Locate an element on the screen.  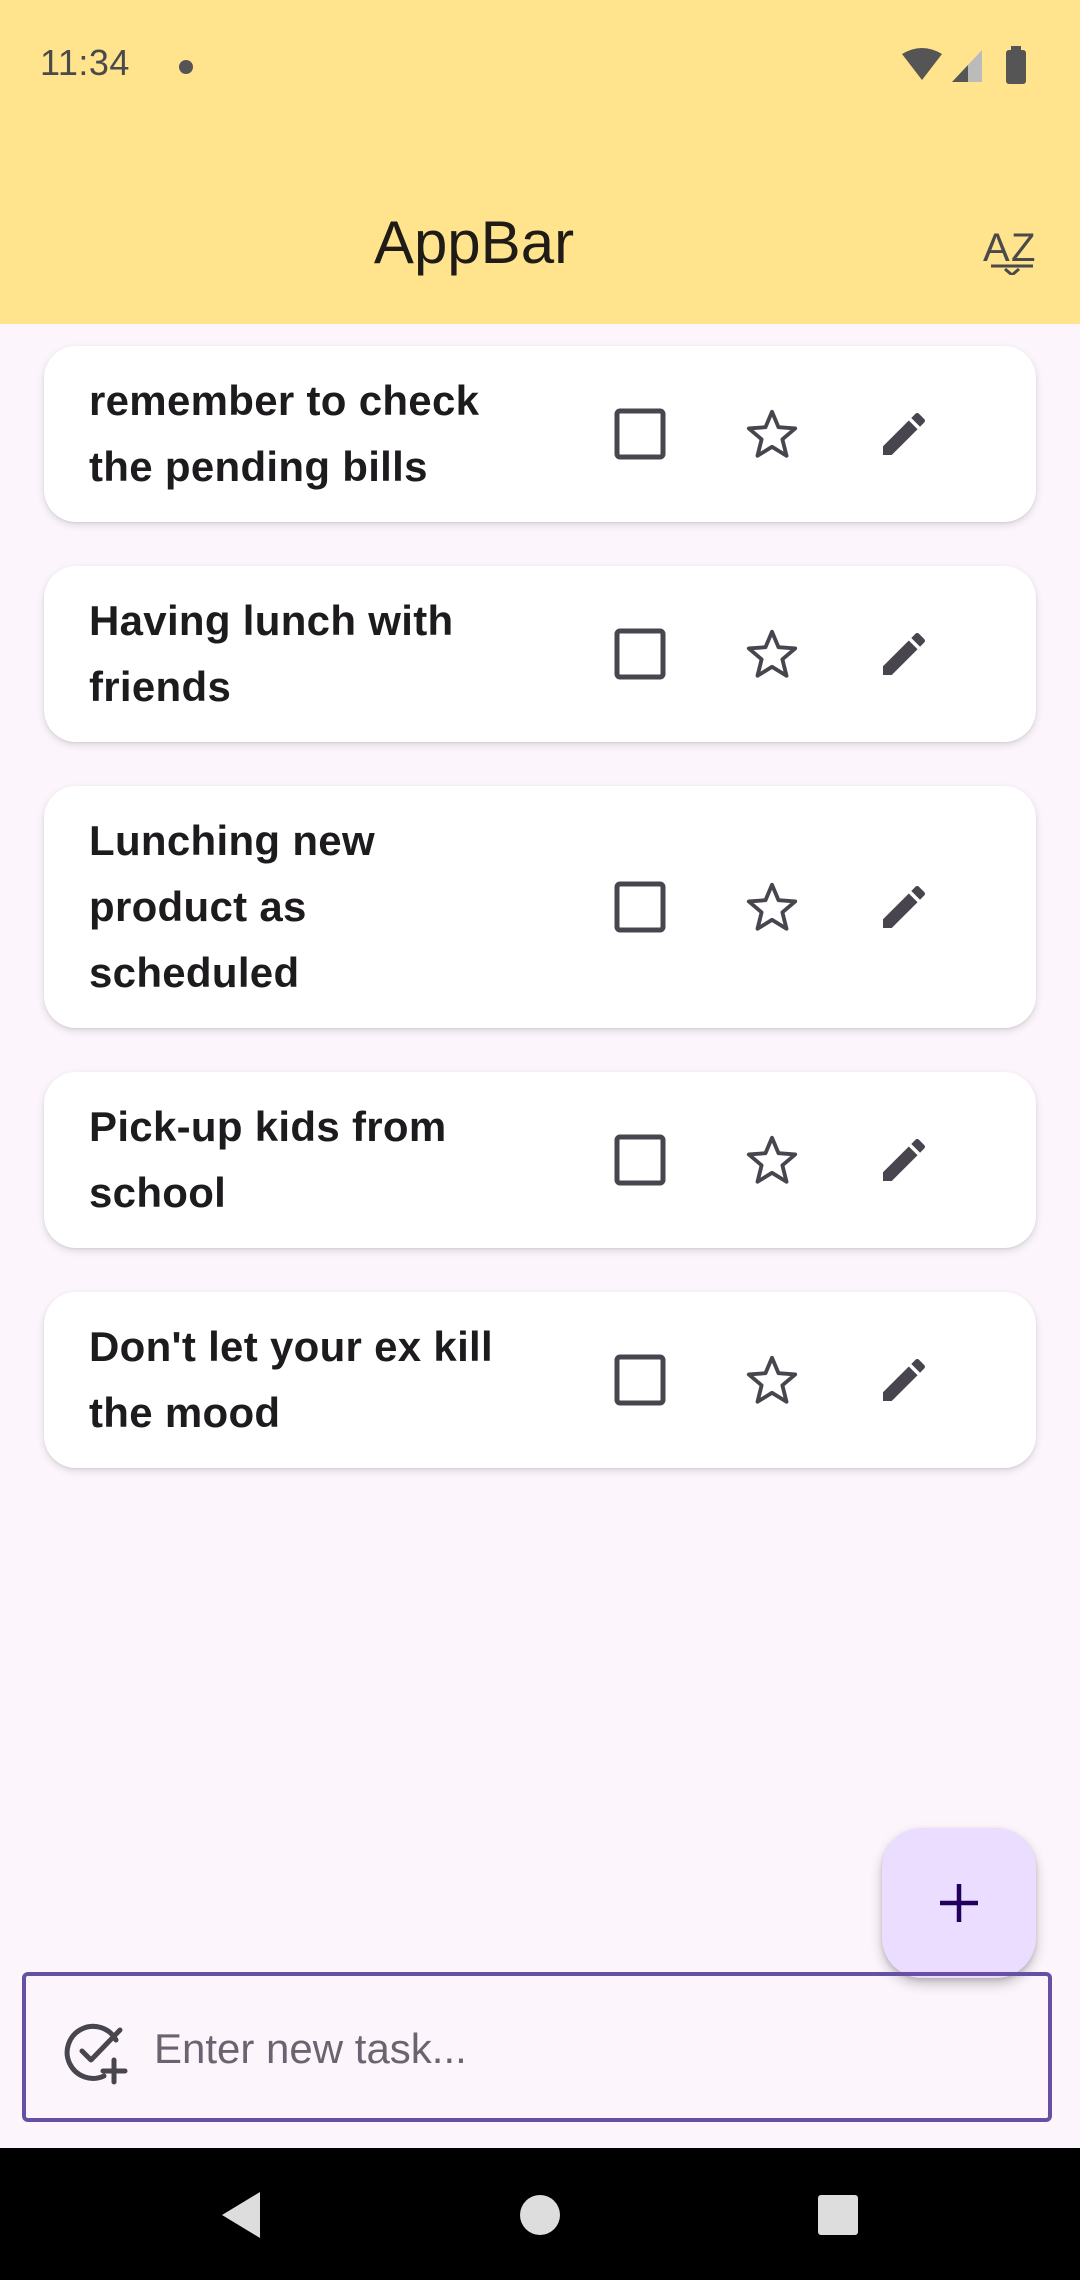
task-card: Lunching new product as scheduled is located at coordinates (540, 907).